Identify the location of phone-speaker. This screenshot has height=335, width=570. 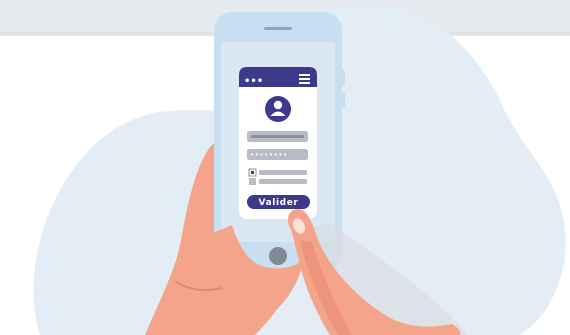
(278, 28).